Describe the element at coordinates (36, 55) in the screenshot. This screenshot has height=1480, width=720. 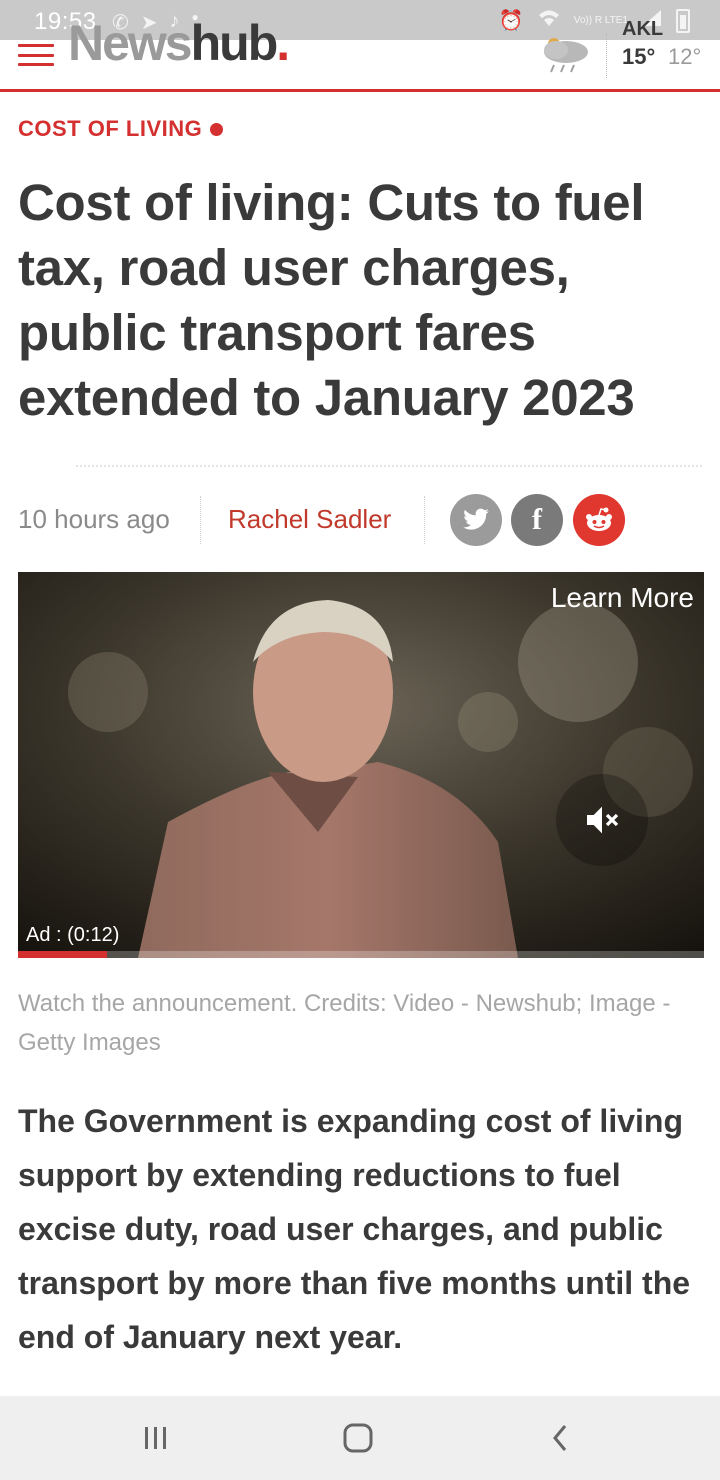
I see `hamburger-menu-icon` at that location.